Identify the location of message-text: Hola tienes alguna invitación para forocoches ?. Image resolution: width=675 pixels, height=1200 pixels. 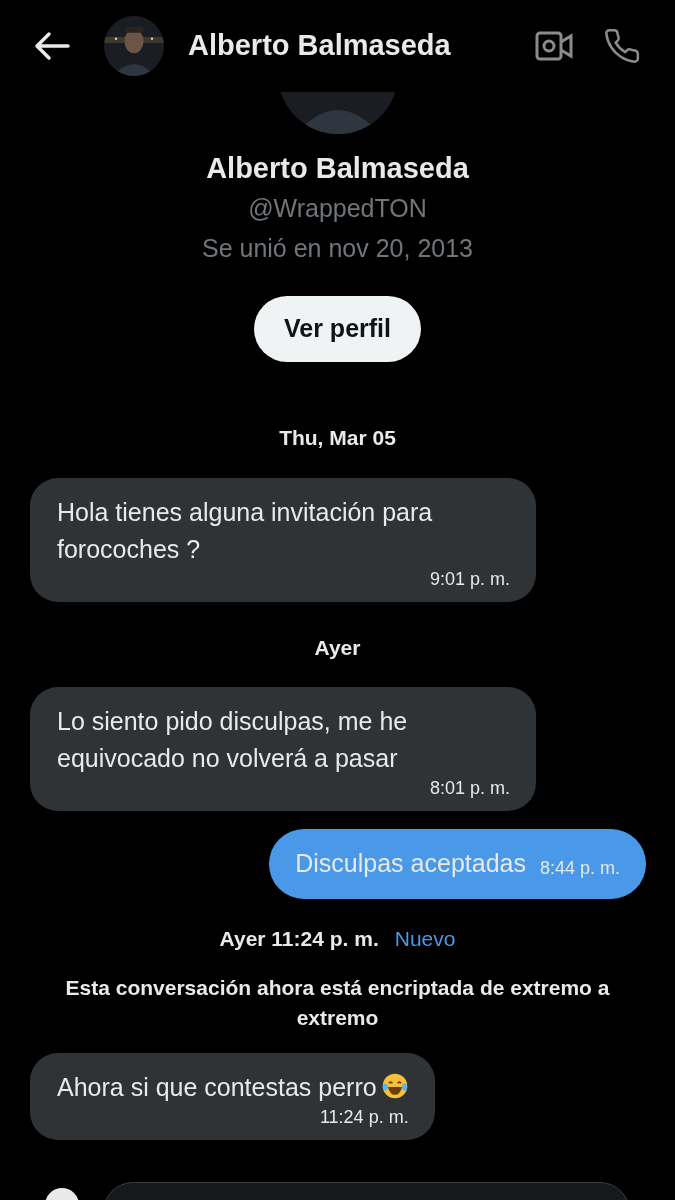
(245, 530).